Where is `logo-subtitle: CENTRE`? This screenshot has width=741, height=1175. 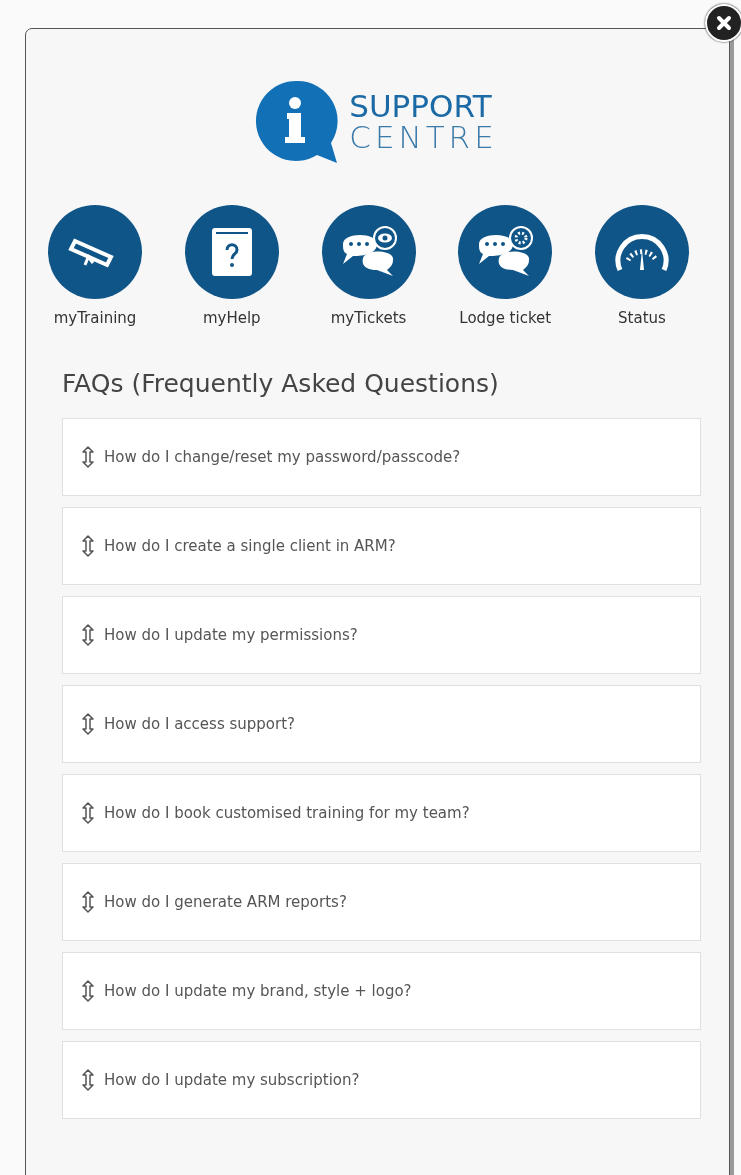
logo-subtitle: CENTRE is located at coordinates (423, 137).